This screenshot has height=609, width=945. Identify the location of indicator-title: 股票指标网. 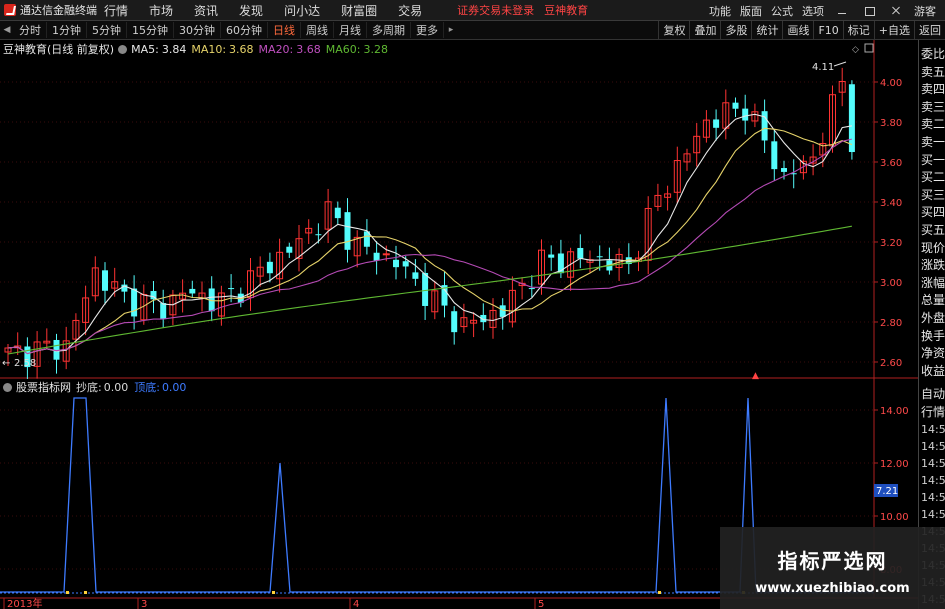
(43, 387).